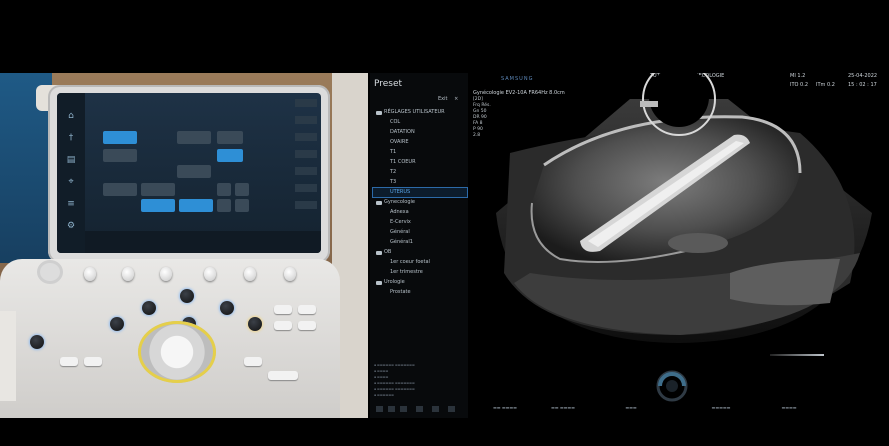 The width and height of the screenshot is (889, 446). I want to click on preset-group-ob: OB, so click(387, 252).